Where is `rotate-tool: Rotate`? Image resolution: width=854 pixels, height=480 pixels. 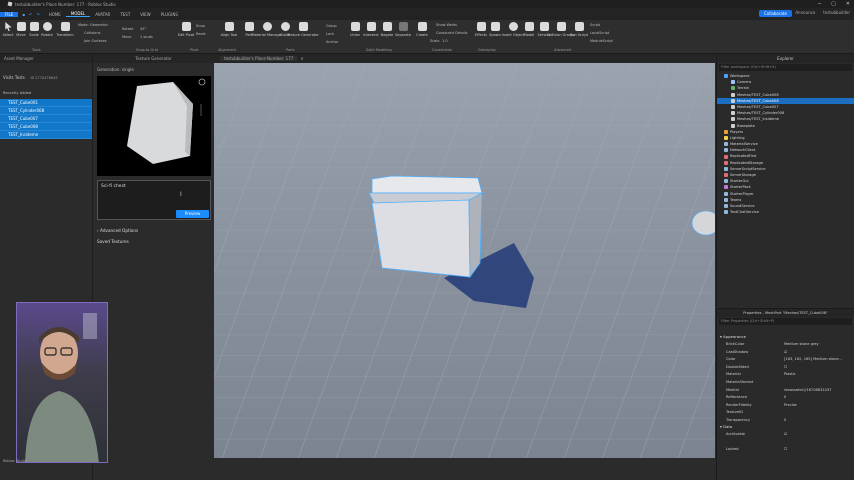
rotate-tool: Rotate is located at coordinates (47, 29).